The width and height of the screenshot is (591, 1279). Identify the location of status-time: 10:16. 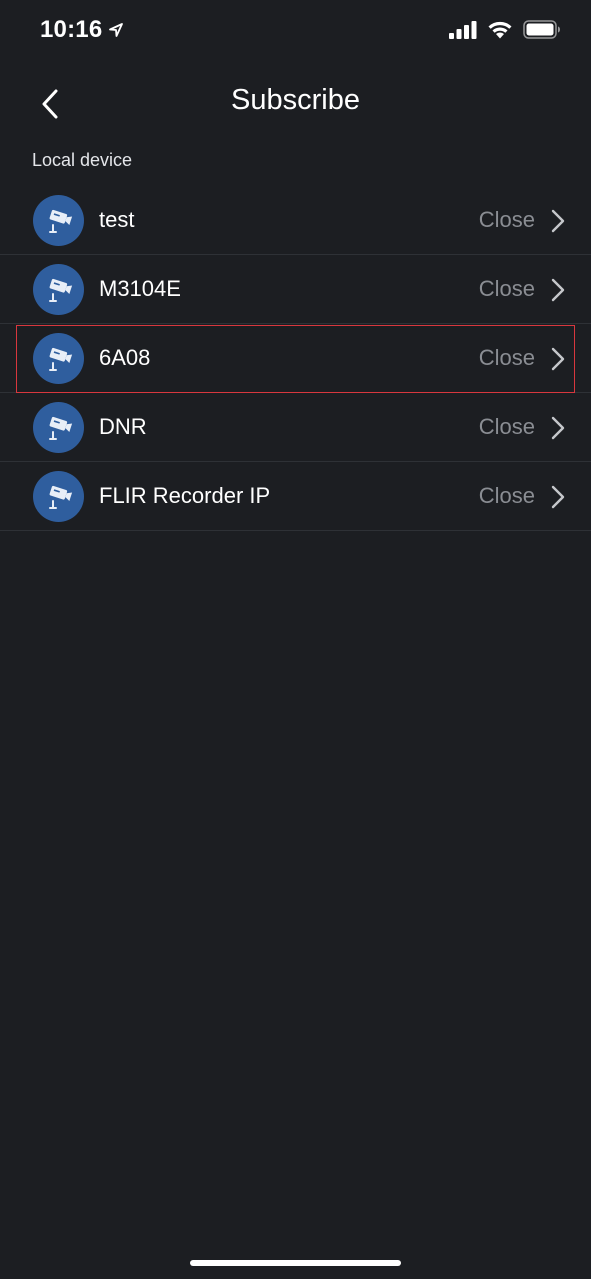
(71, 29).